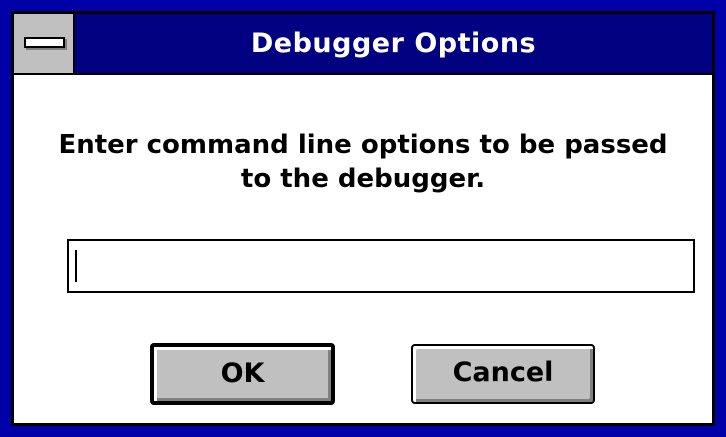 The width and height of the screenshot is (726, 437). I want to click on system-menu-button, so click(44, 43).